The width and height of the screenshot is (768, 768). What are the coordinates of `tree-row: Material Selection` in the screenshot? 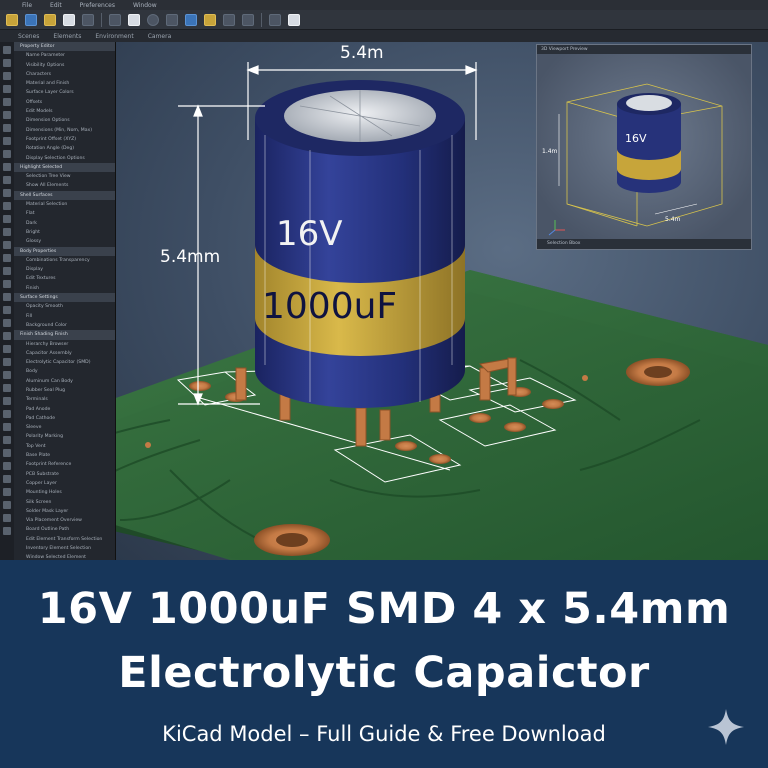 It's located at (64, 204).